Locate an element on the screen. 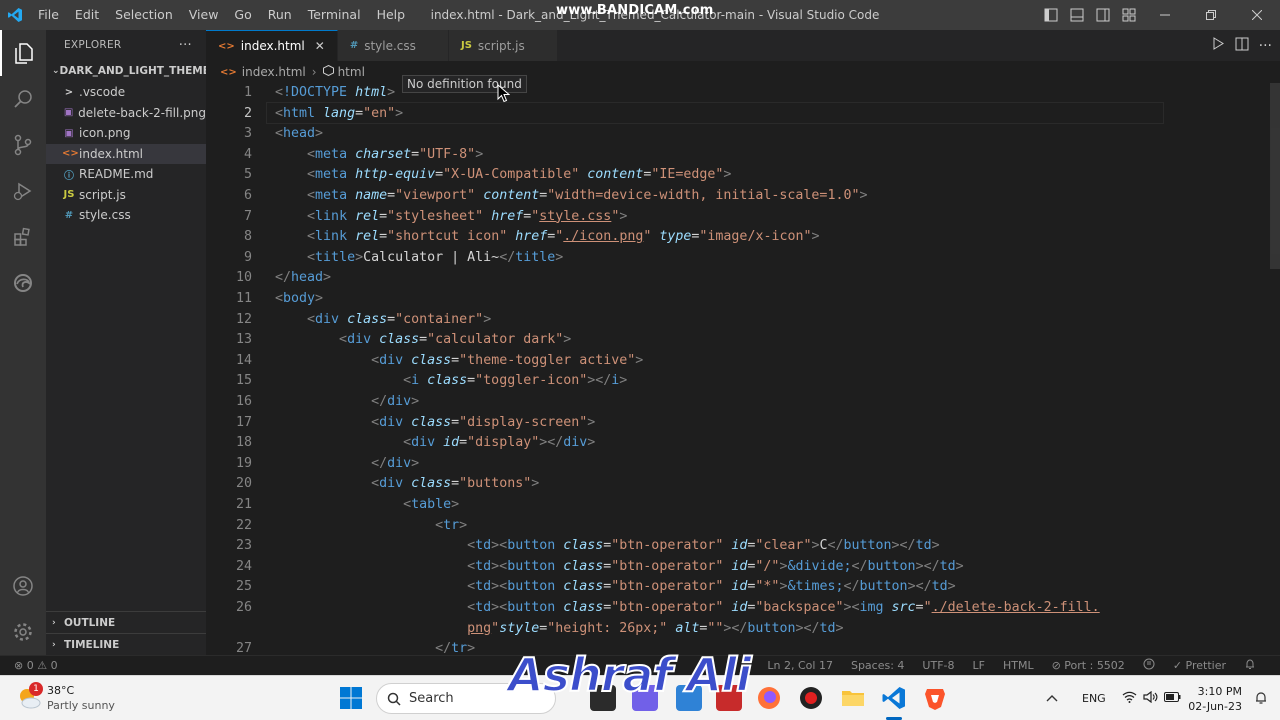  notifications-icon is located at coordinates (1250, 665).